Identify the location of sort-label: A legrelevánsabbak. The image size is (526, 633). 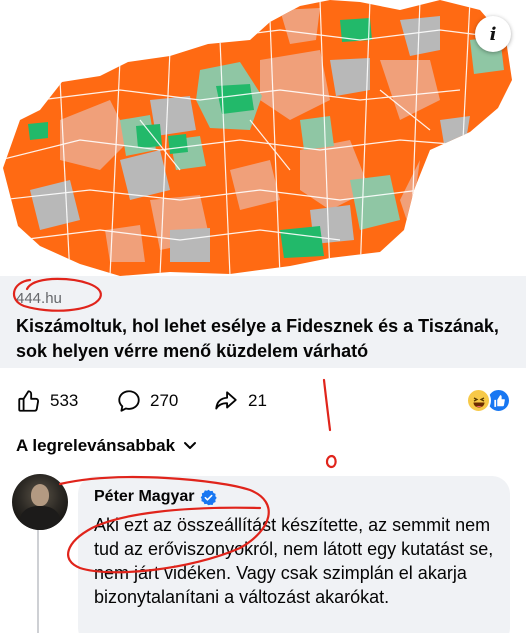
(96, 445).